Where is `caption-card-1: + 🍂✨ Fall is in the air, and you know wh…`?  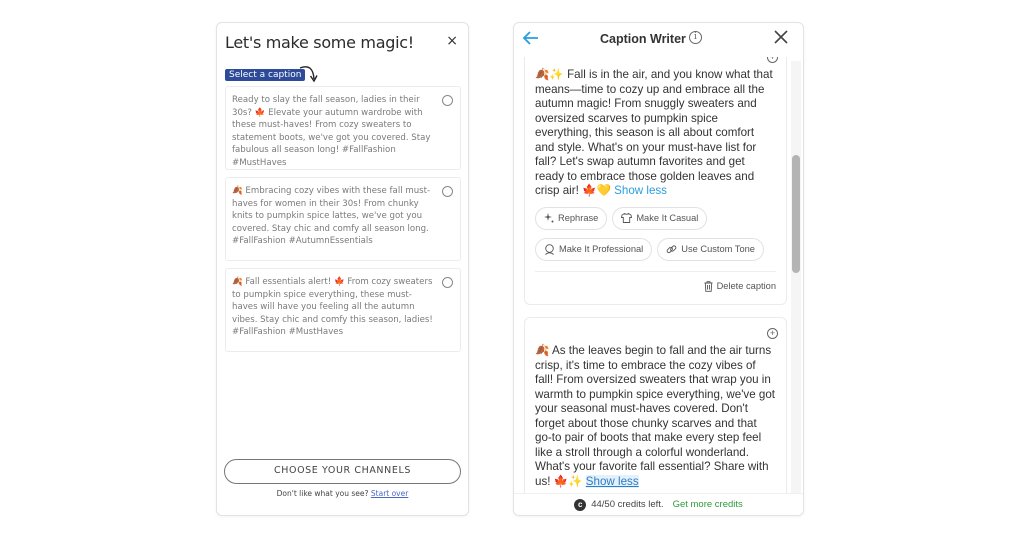 caption-card-1: + 🍂✨ Fall is in the air, and you know wh… is located at coordinates (655, 181).